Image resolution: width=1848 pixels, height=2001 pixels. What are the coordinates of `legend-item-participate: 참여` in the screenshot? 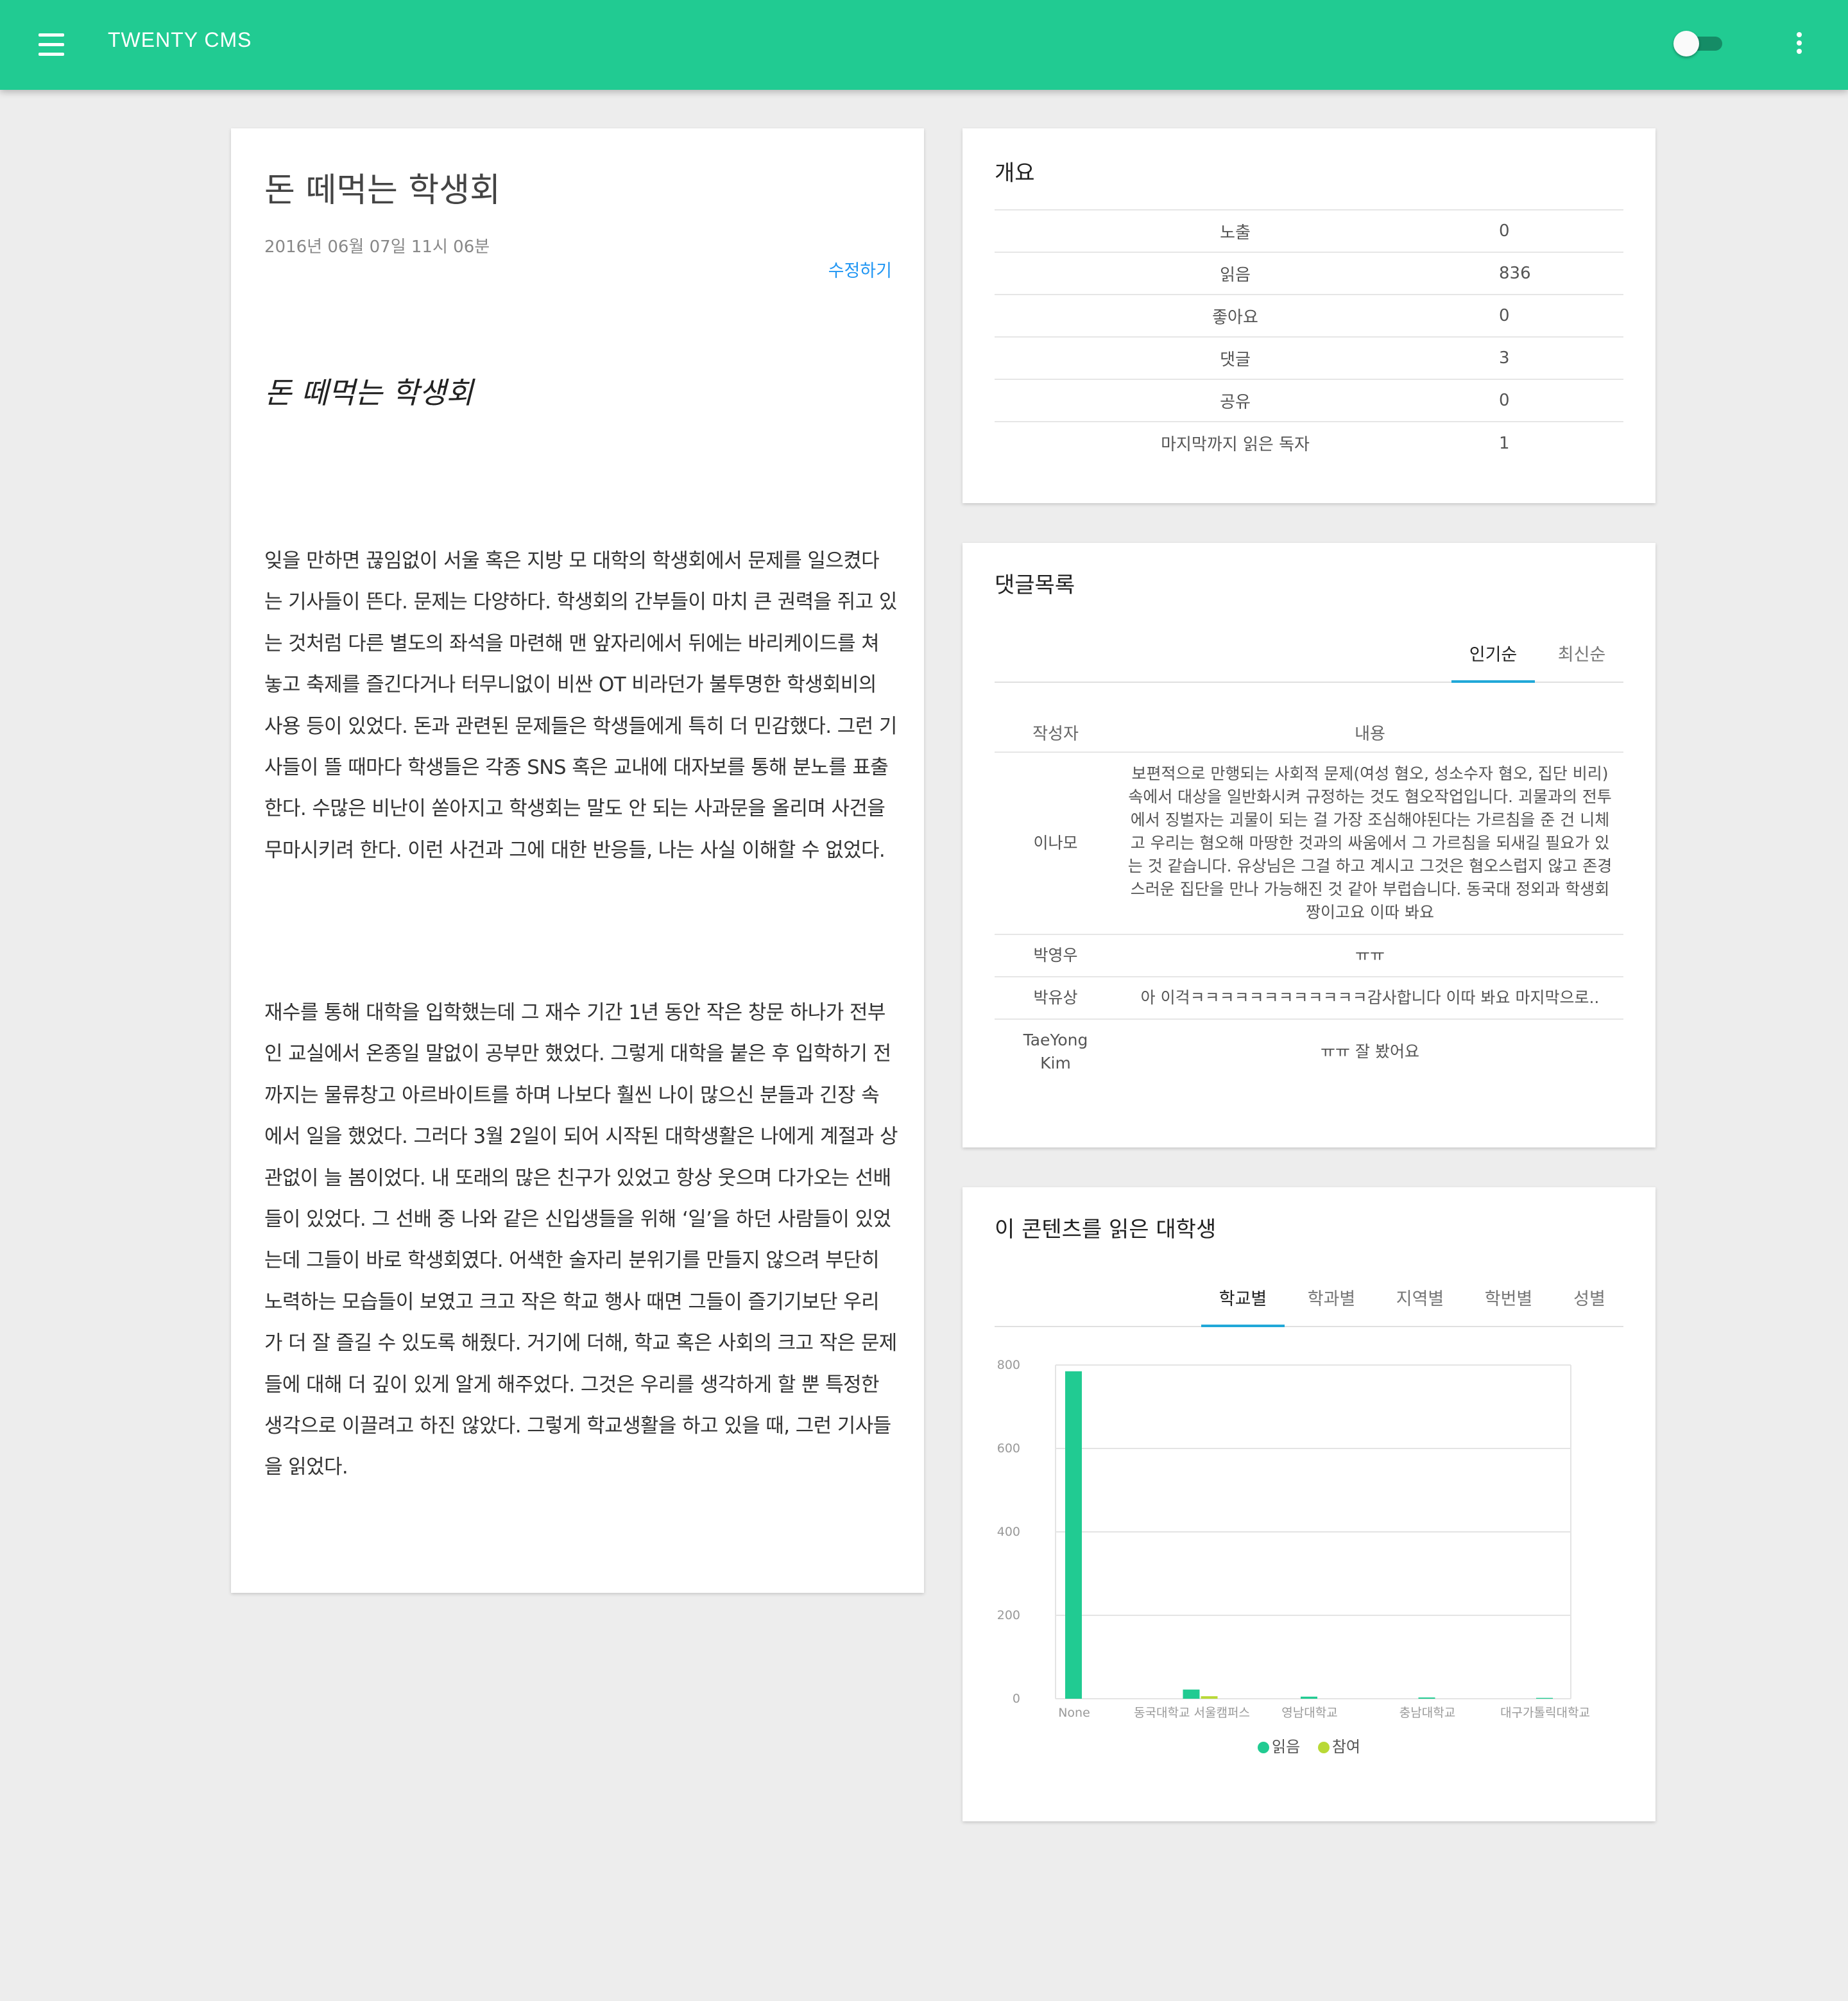 It's located at (1339, 1745).